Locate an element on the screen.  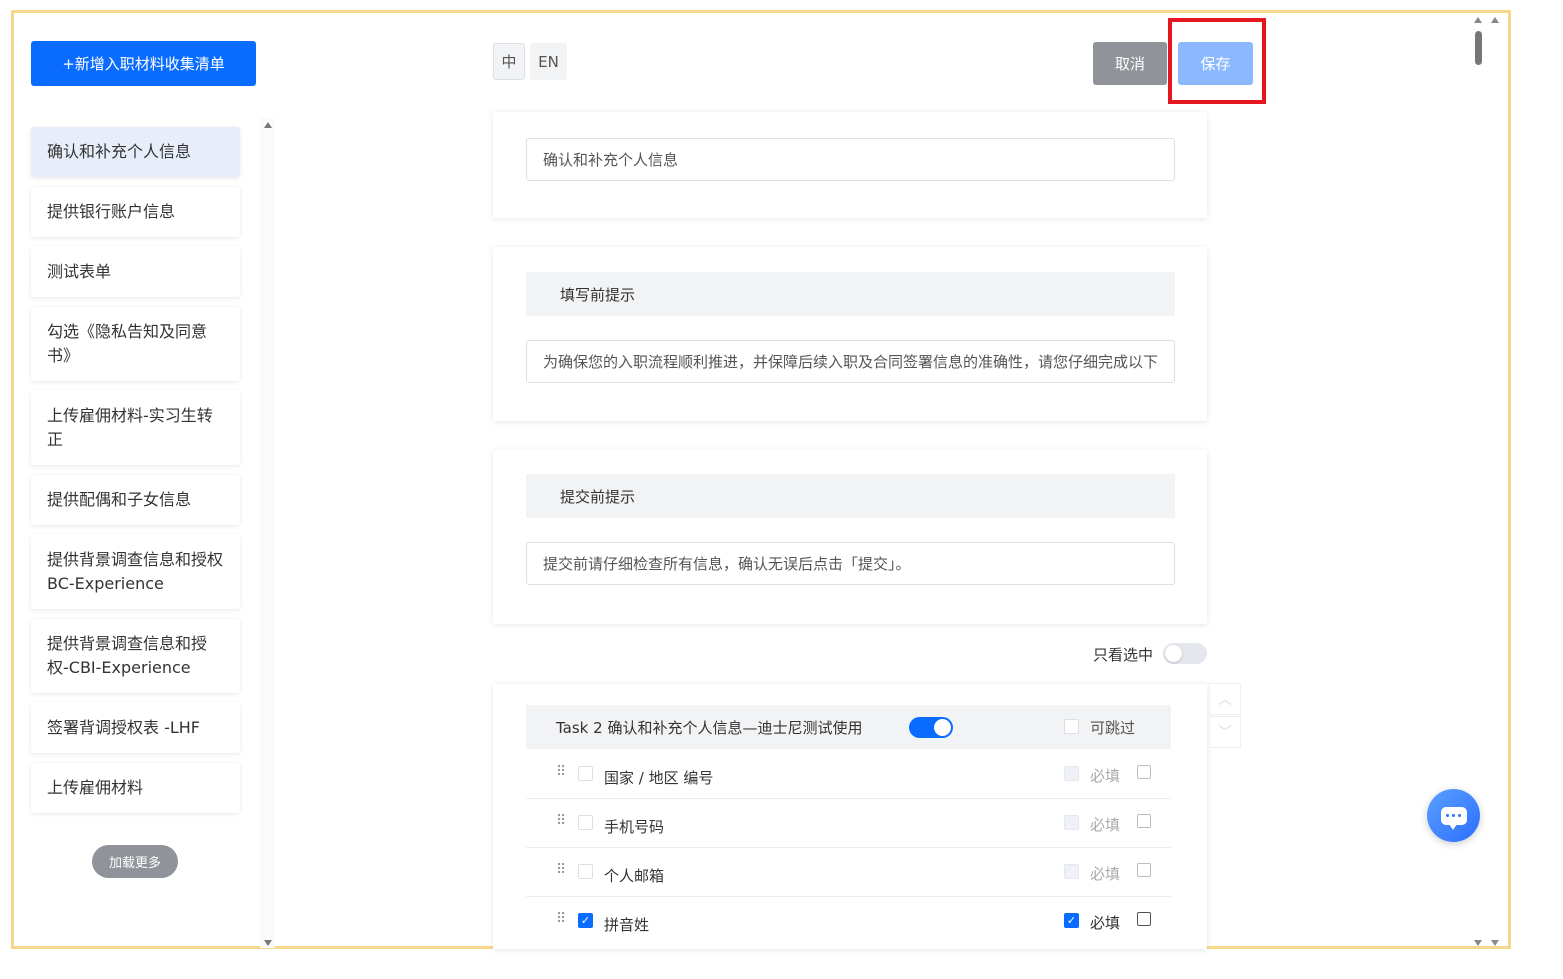
add-checklist-button: +新增入职材料收集清单 is located at coordinates (143, 63).